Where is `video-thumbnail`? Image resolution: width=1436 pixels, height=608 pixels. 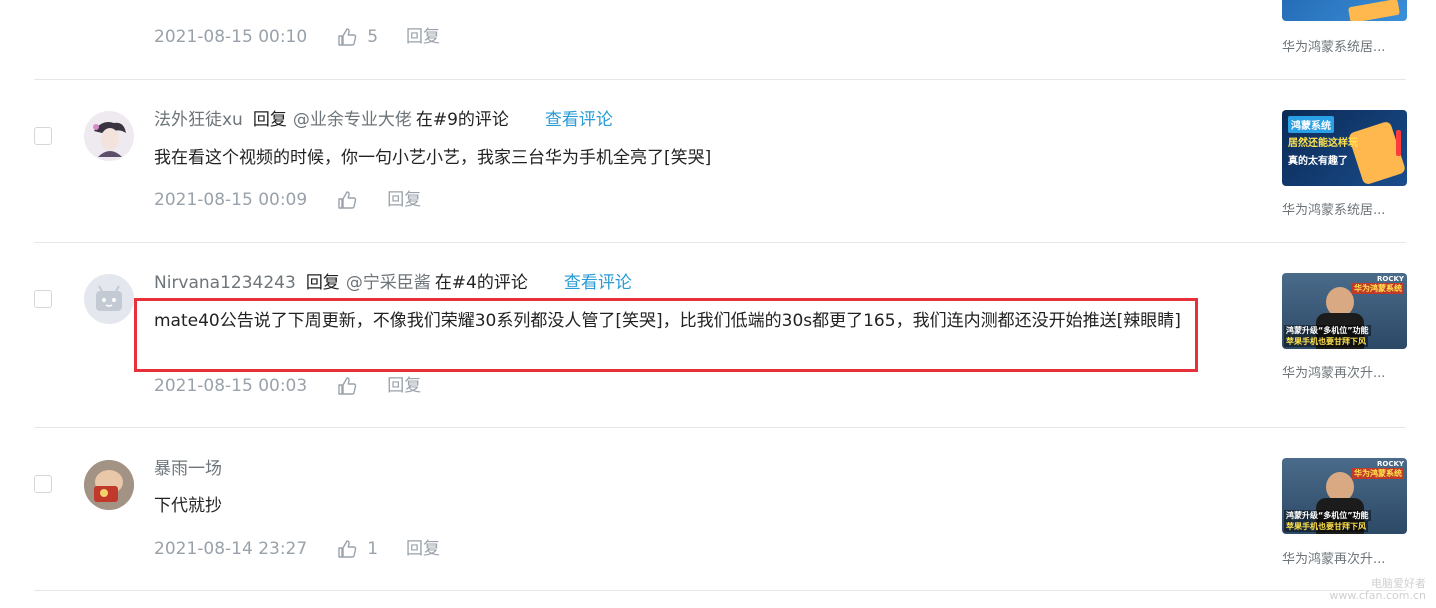
video-thumbnail is located at coordinates (1344, 10).